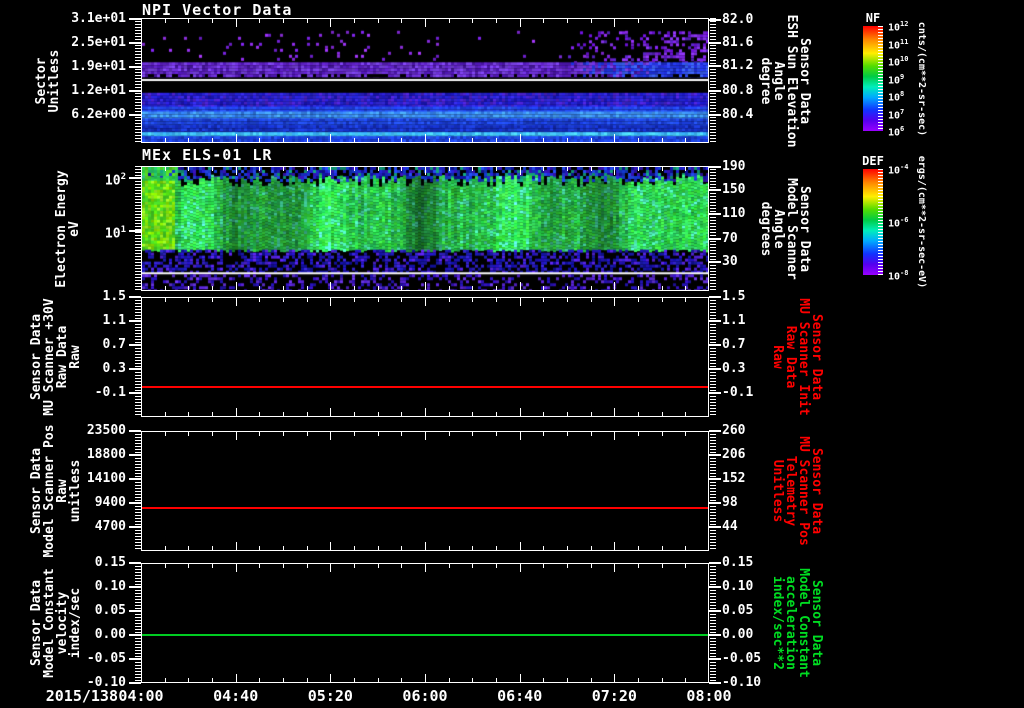 The width and height of the screenshot is (1024, 708). What do you see at coordinates (425, 491) in the screenshot?
I see `model-scanner-pos-panel` at bounding box center [425, 491].